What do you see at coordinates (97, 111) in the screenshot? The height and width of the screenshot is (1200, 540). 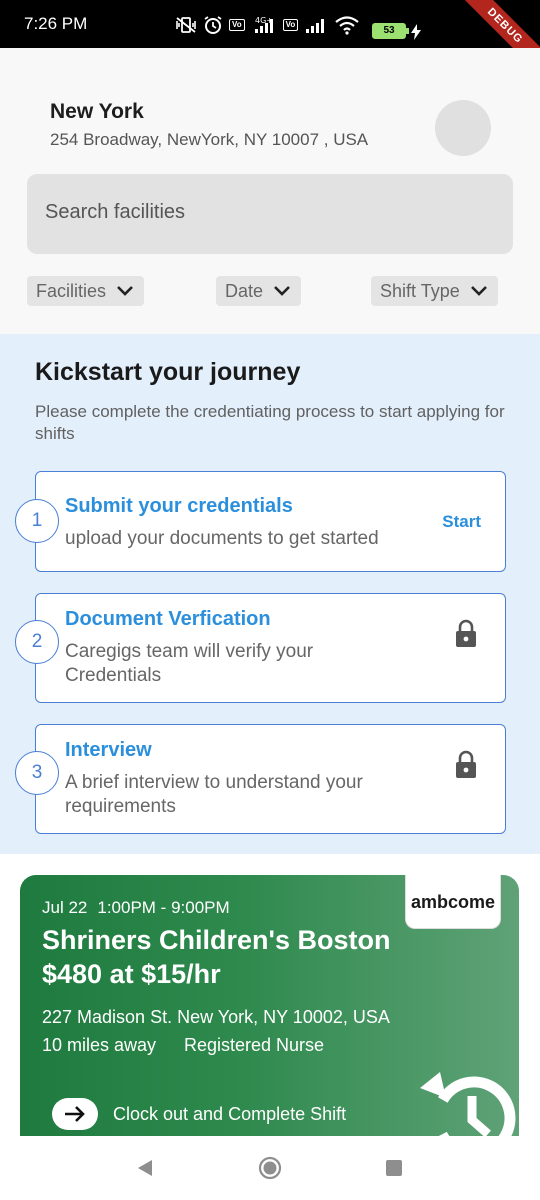 I see `location-city: New York` at bounding box center [97, 111].